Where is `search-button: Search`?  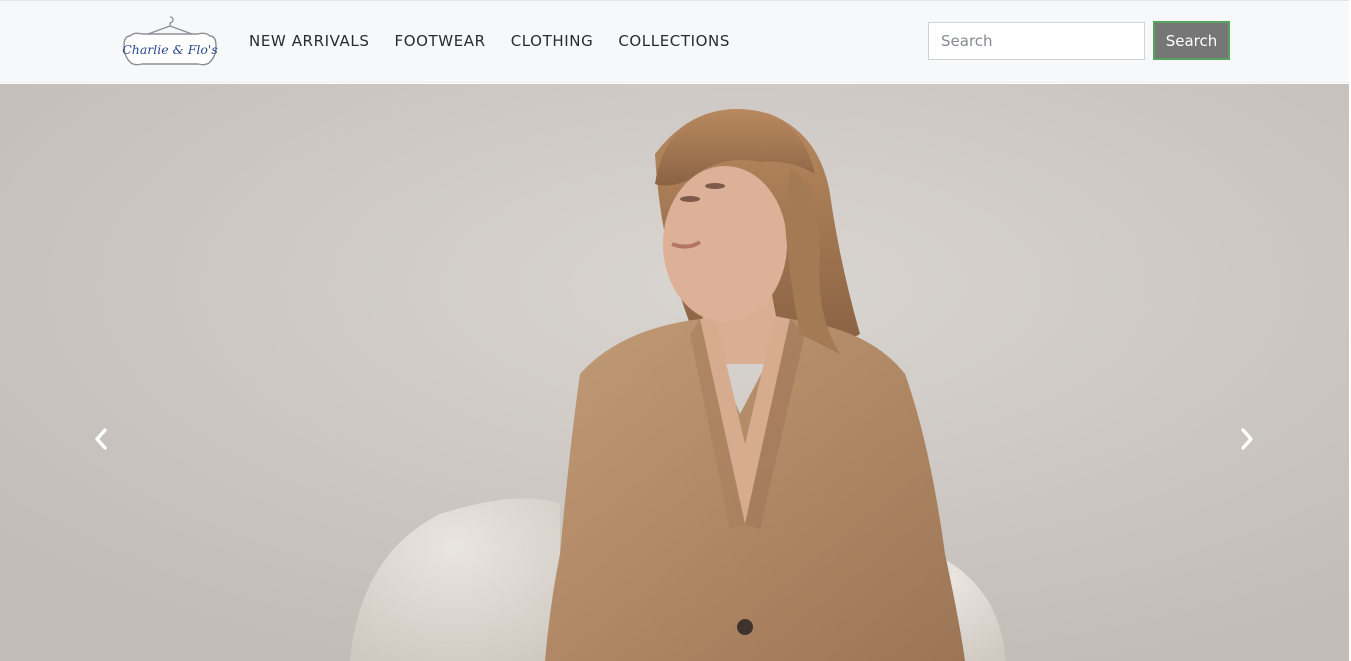
search-button: Search is located at coordinates (1191, 40).